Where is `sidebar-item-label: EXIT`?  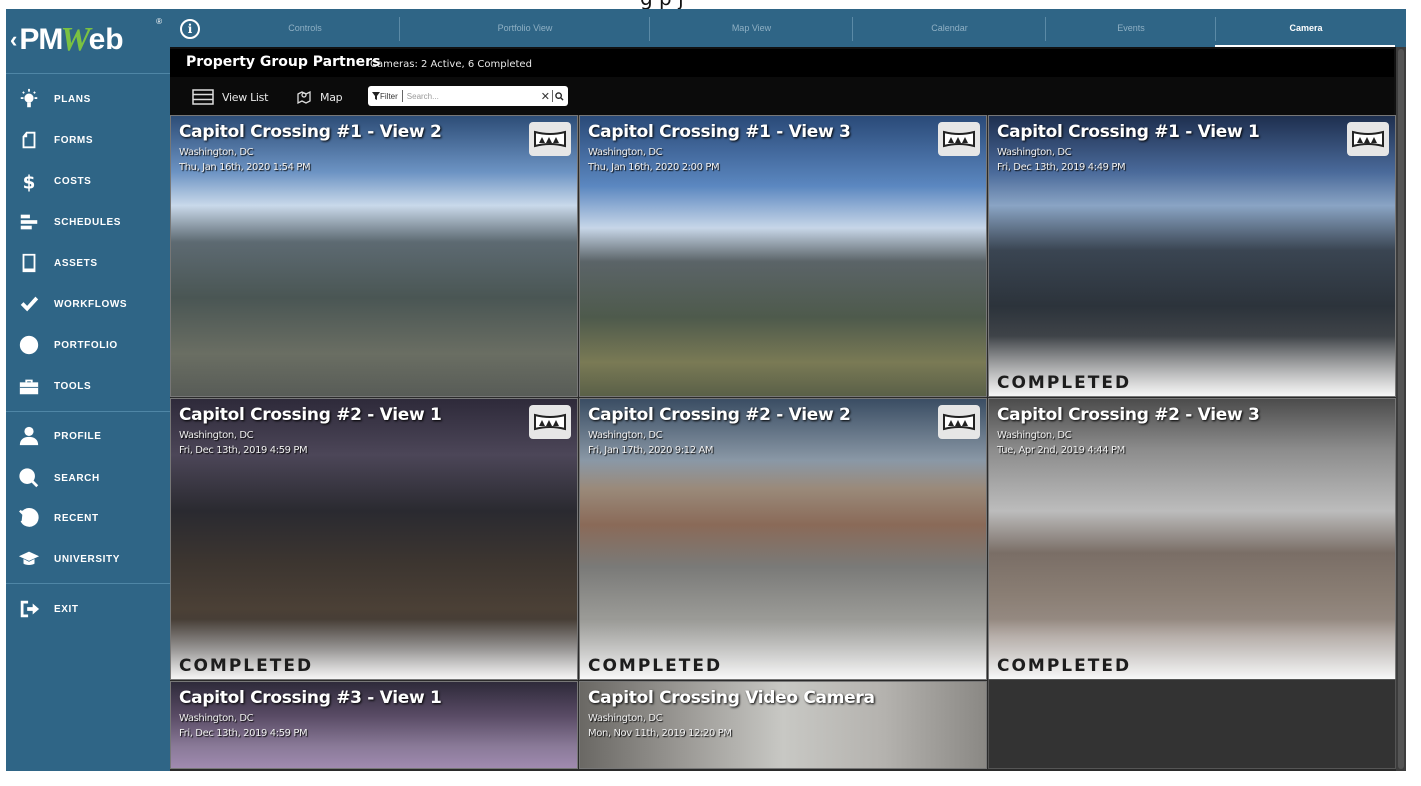 sidebar-item-label: EXIT is located at coordinates (66, 609).